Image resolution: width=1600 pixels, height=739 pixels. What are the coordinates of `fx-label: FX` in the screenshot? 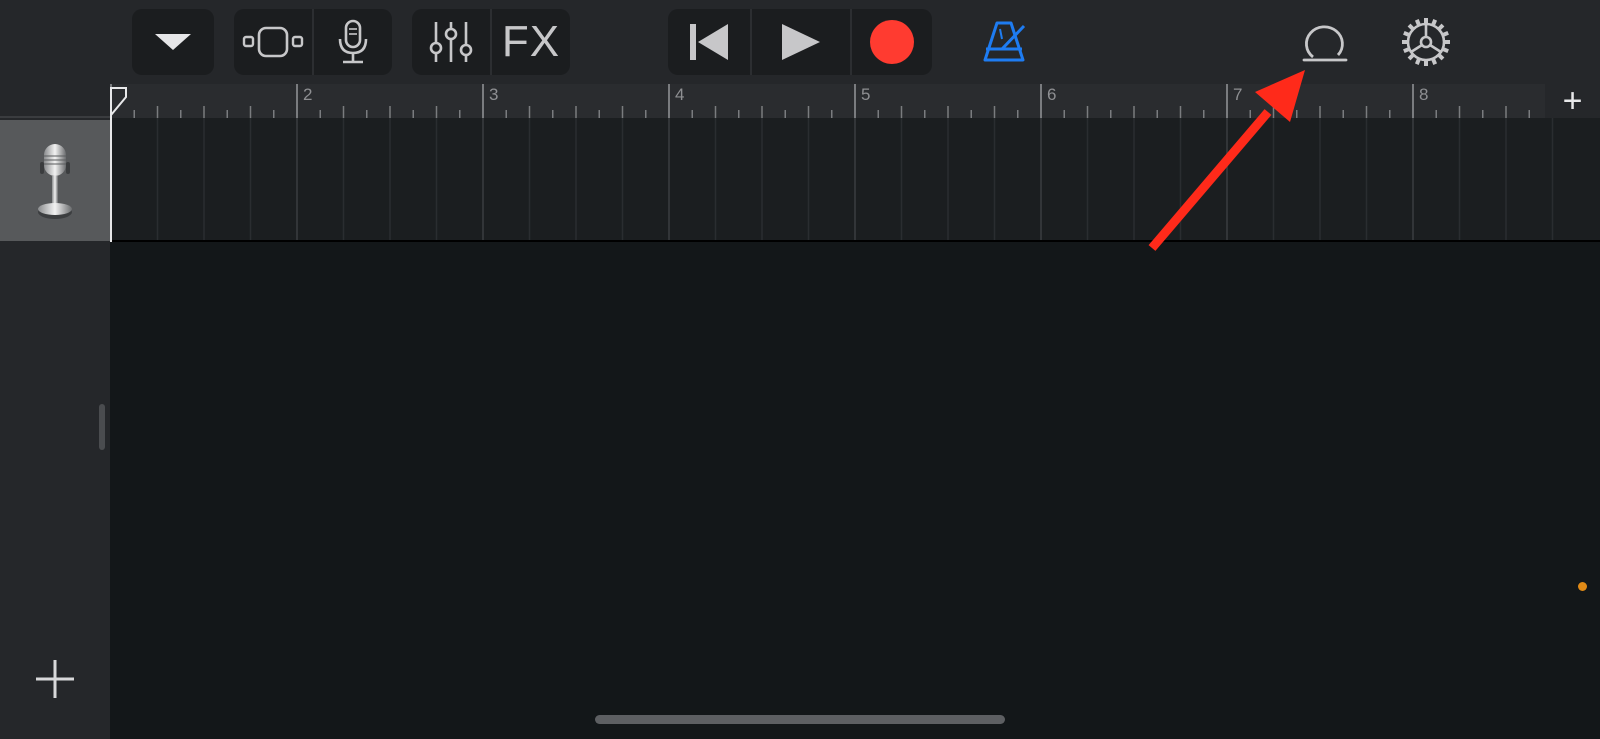 It's located at (531, 41).